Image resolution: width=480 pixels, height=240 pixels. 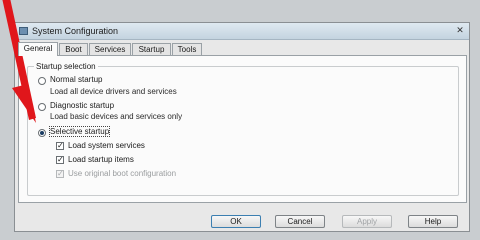 What do you see at coordinates (66, 66) in the screenshot?
I see `group-legend: Startup selection` at bounding box center [66, 66].